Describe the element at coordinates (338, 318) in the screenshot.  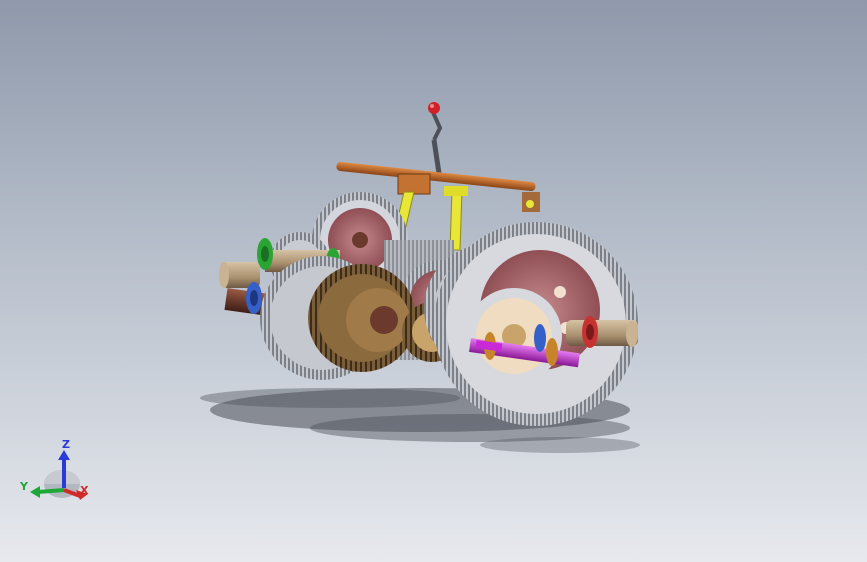
I see `gear-front-large` at that location.